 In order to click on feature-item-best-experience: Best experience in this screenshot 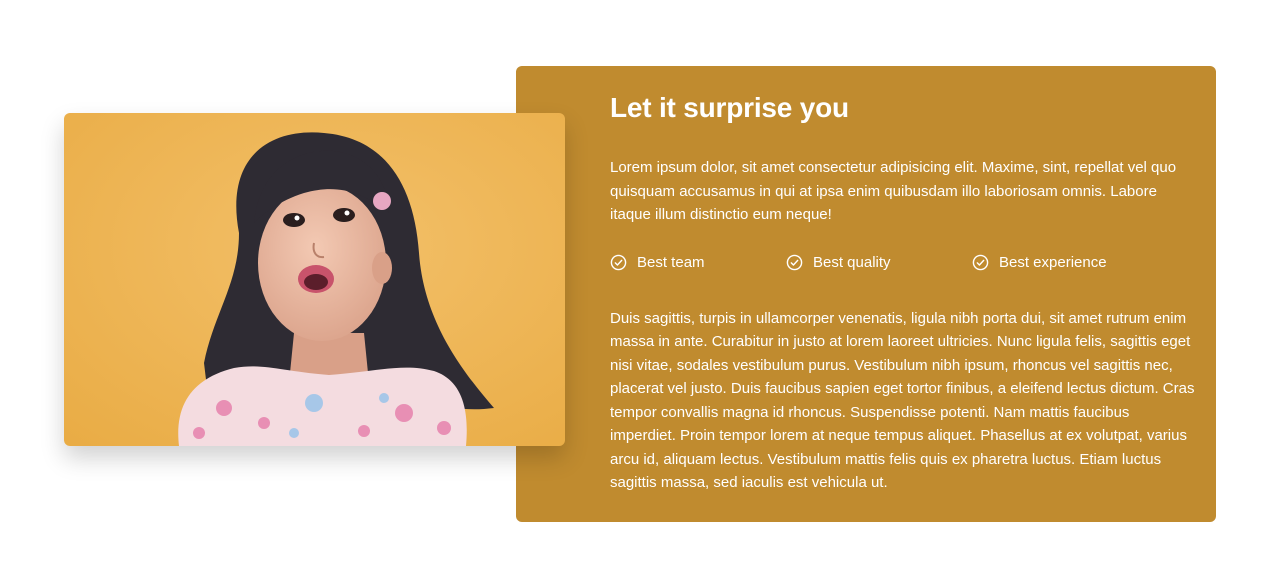, I will do `click(1039, 262)`.